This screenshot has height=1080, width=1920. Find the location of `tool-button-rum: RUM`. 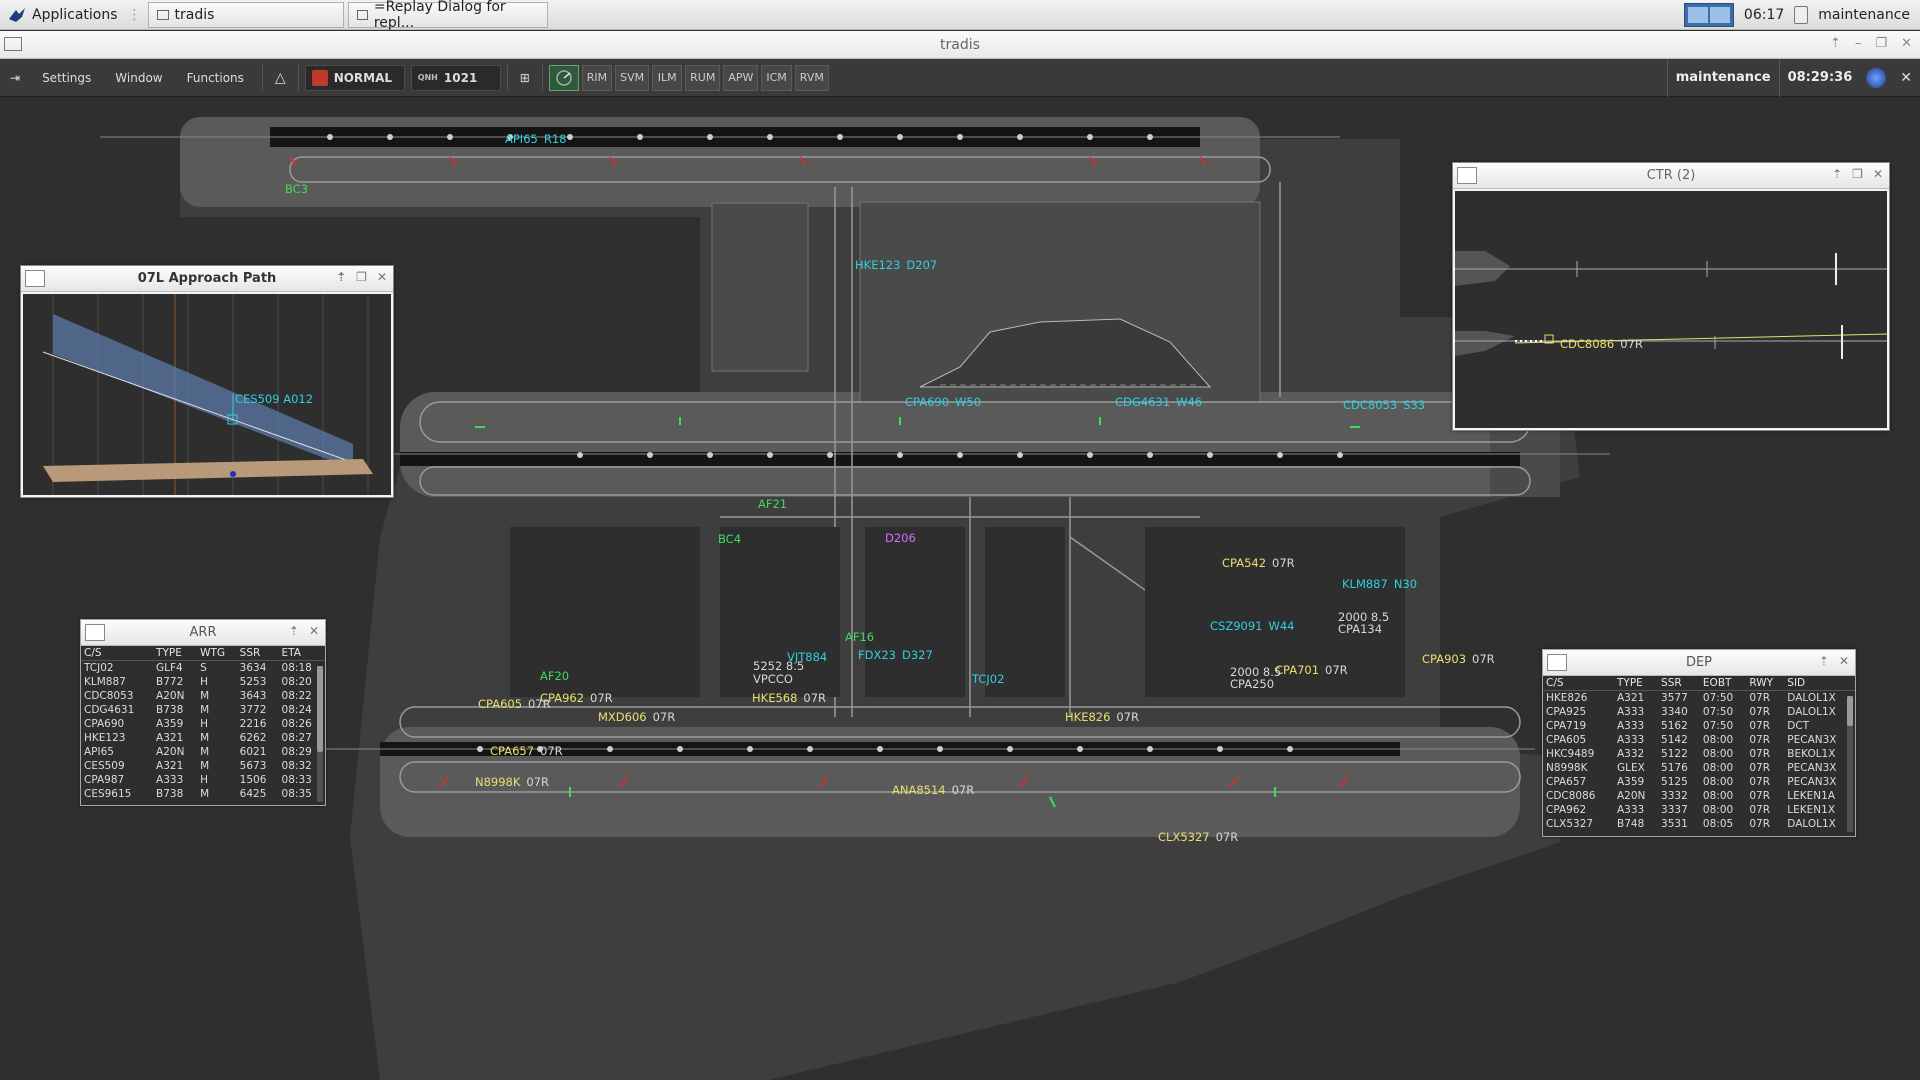

tool-button-rum: RUM is located at coordinates (703, 77).